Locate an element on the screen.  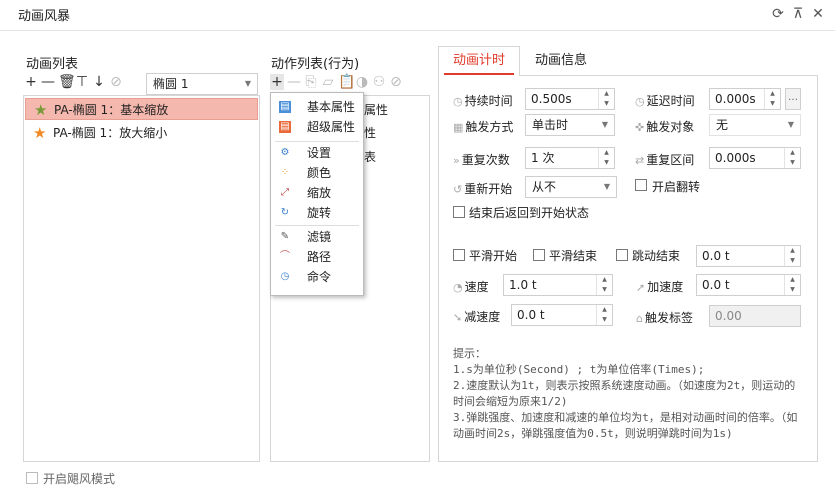
accel-spinner: ▲ ▼ is located at coordinates (792, 285).